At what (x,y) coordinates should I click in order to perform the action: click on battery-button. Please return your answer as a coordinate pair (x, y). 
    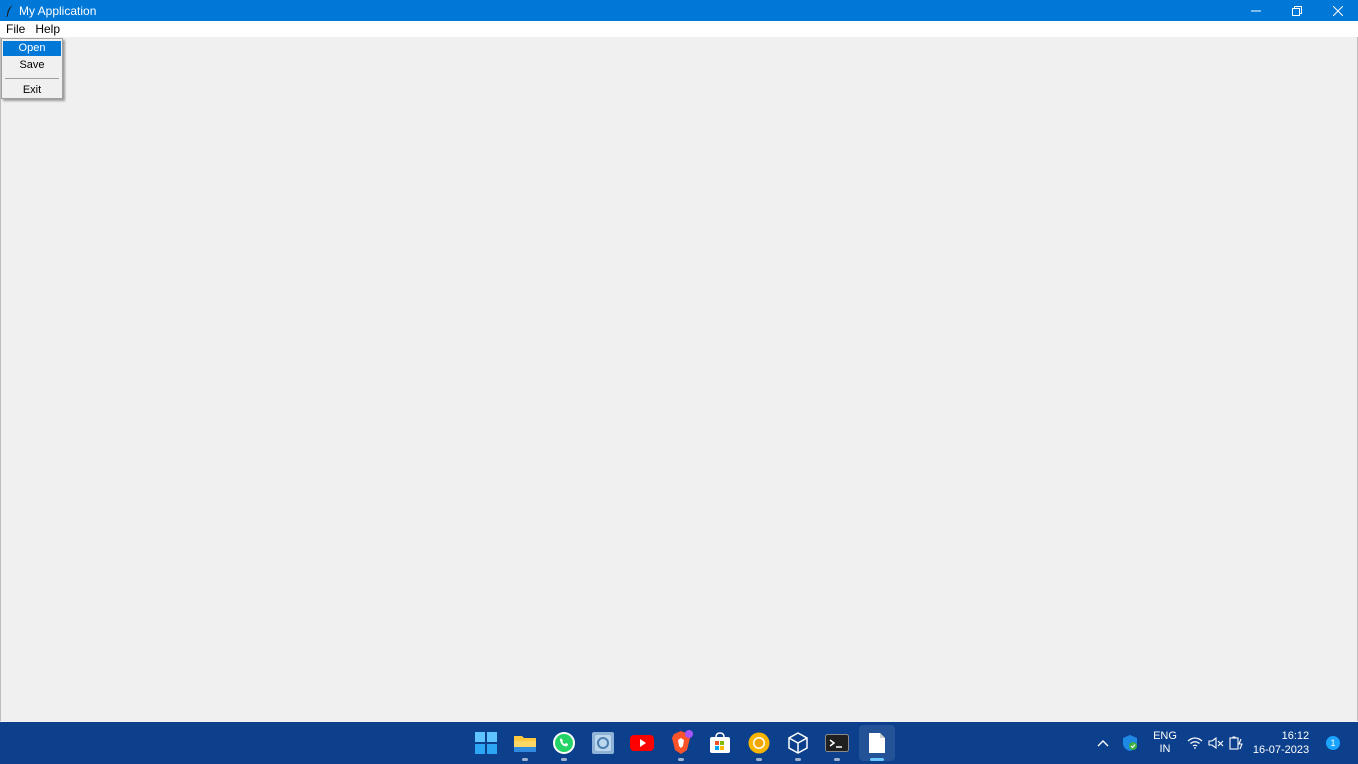
    Looking at the image, I should click on (1237, 743).